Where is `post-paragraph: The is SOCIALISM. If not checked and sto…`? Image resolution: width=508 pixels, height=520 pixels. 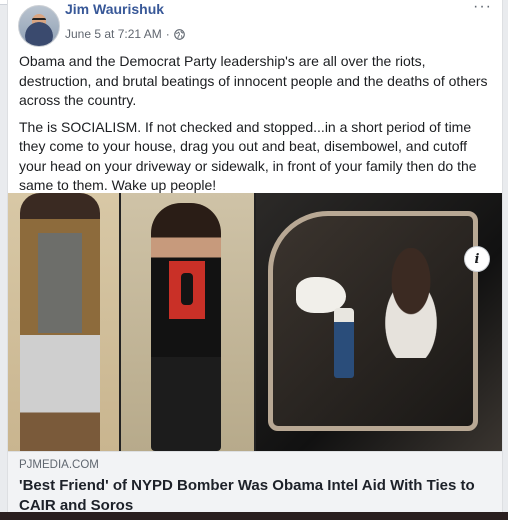
post-paragraph: The is SOCIALISM. If not checked and sto… is located at coordinates (248, 156).